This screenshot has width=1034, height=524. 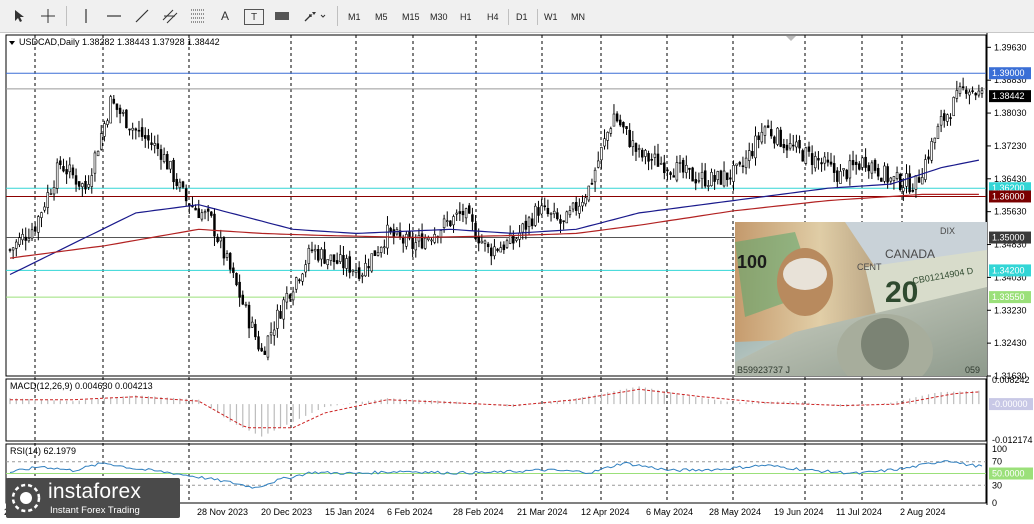 I want to click on macd-tick-label: 0.008242, so click(x=1011, y=380).